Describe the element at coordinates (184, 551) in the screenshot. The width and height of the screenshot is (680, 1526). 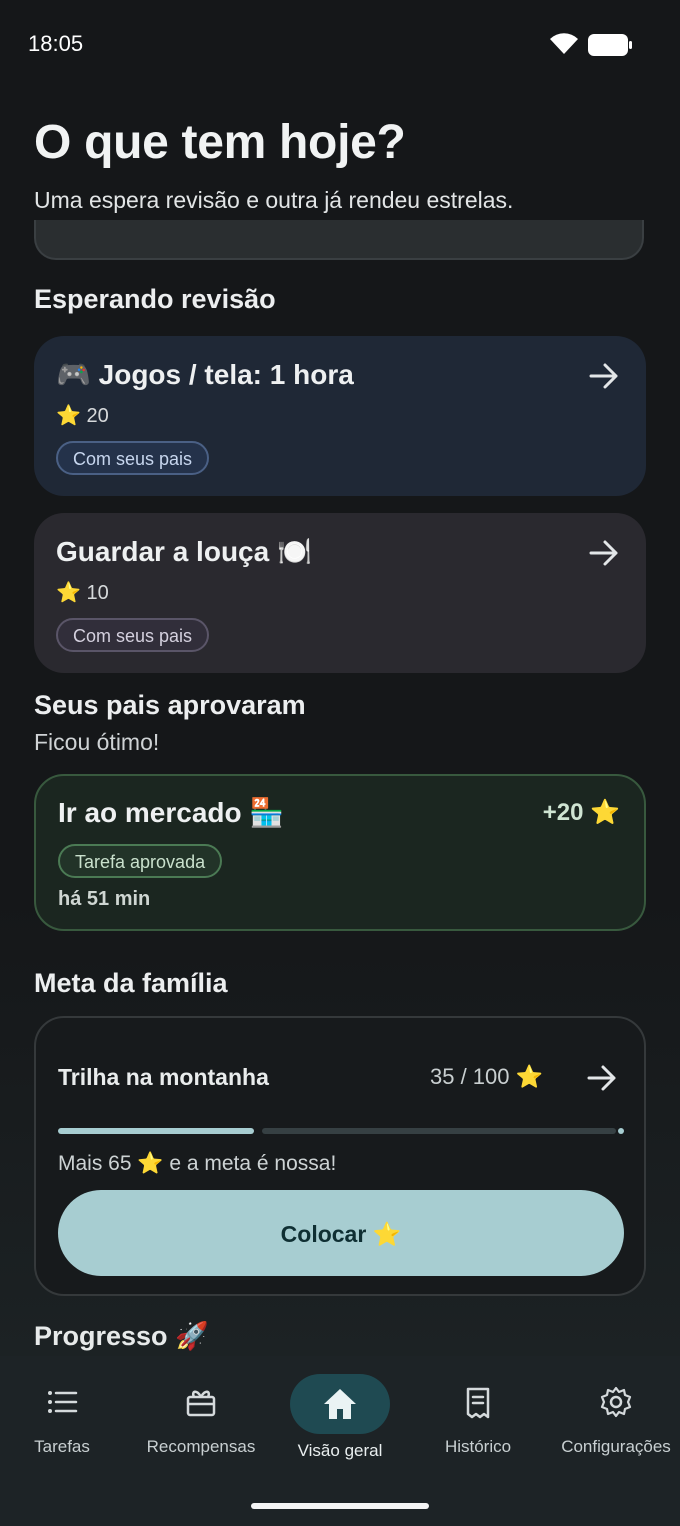
I see `task-title: Guardar a louça 🍽️` at that location.